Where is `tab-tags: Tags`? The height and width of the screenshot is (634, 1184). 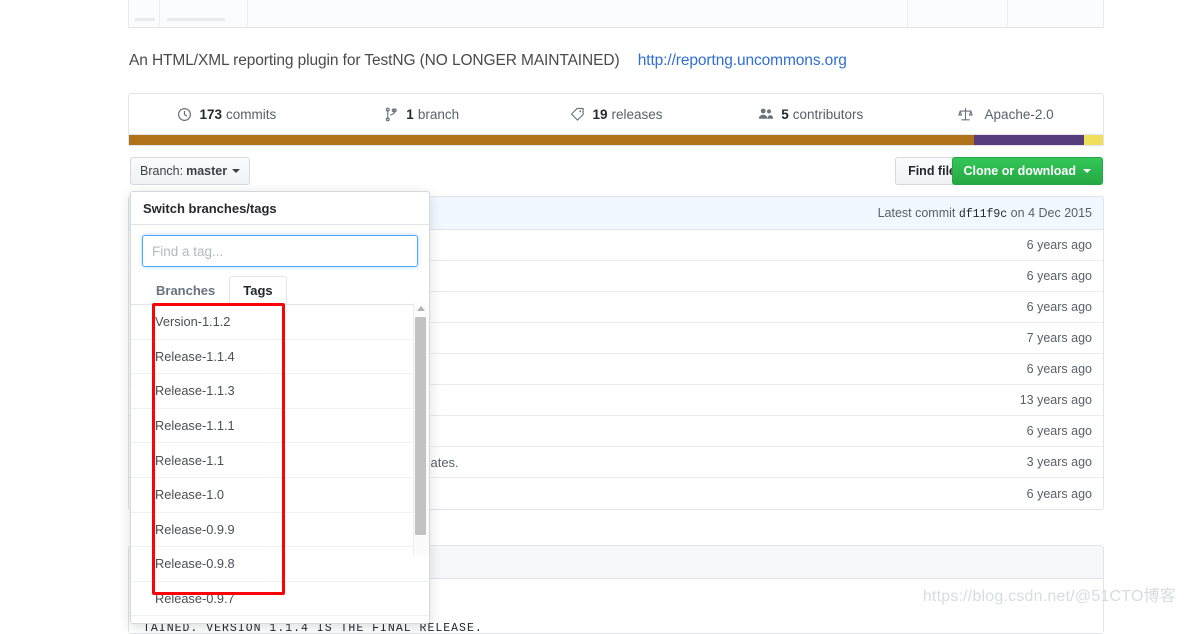
tab-tags: Tags is located at coordinates (258, 290).